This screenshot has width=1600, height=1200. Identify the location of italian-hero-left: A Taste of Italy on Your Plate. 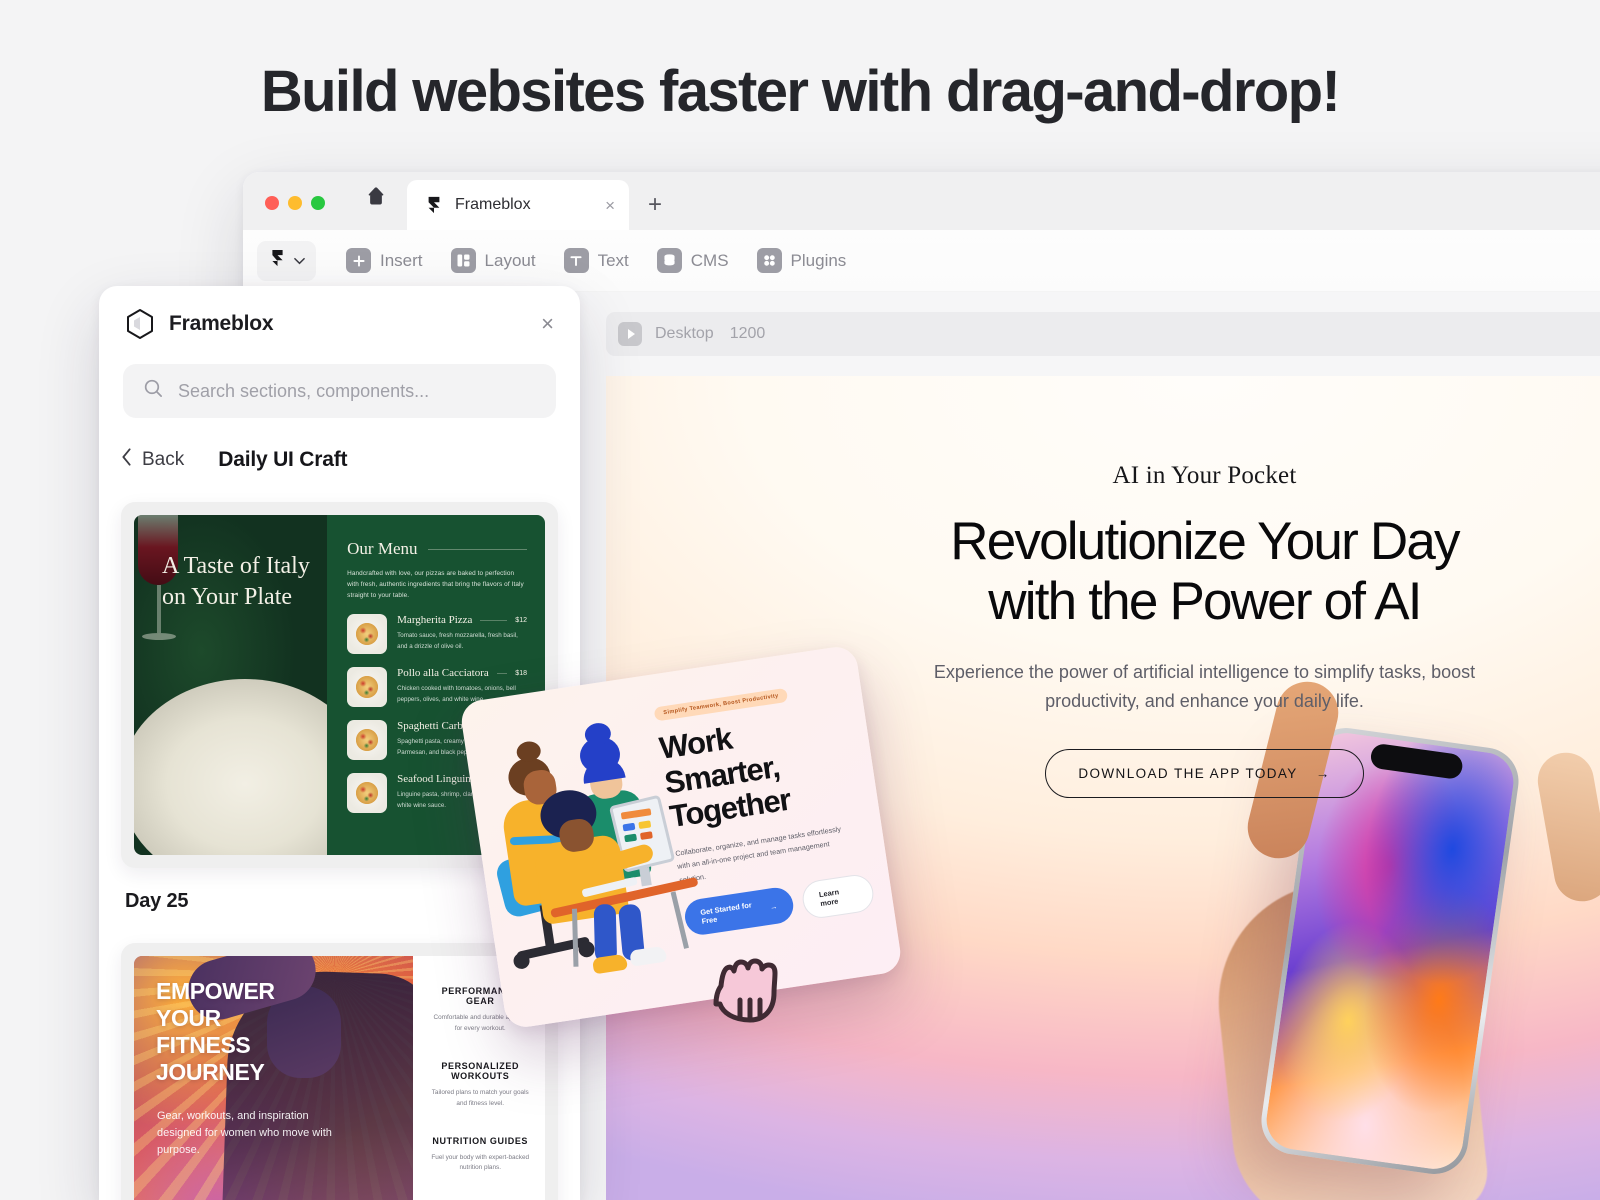
(231, 685).